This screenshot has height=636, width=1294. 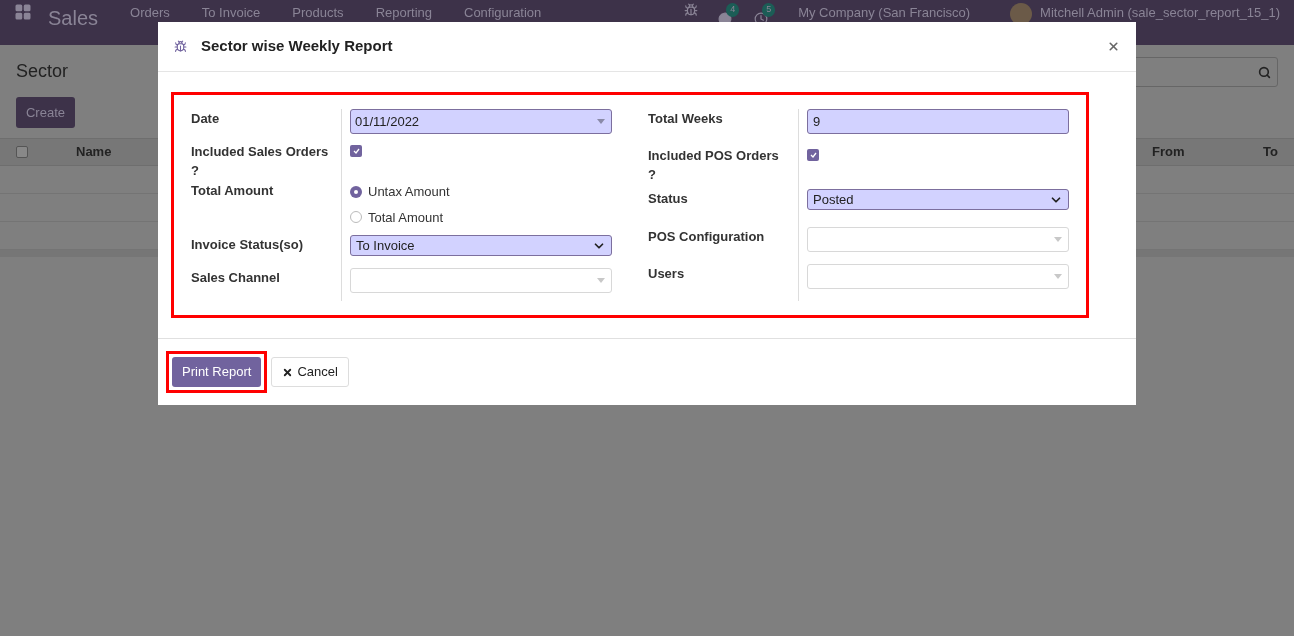 I want to click on field-value: 01/11/2022, so click(x=387, y=121).